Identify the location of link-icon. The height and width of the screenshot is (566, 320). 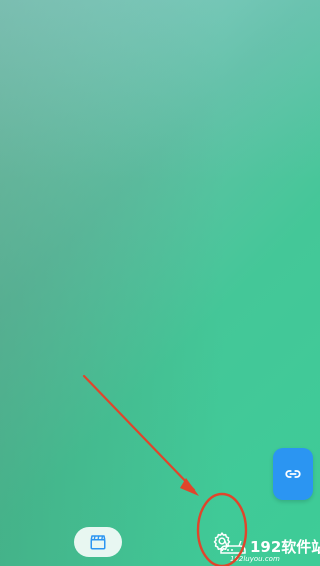
(293, 474).